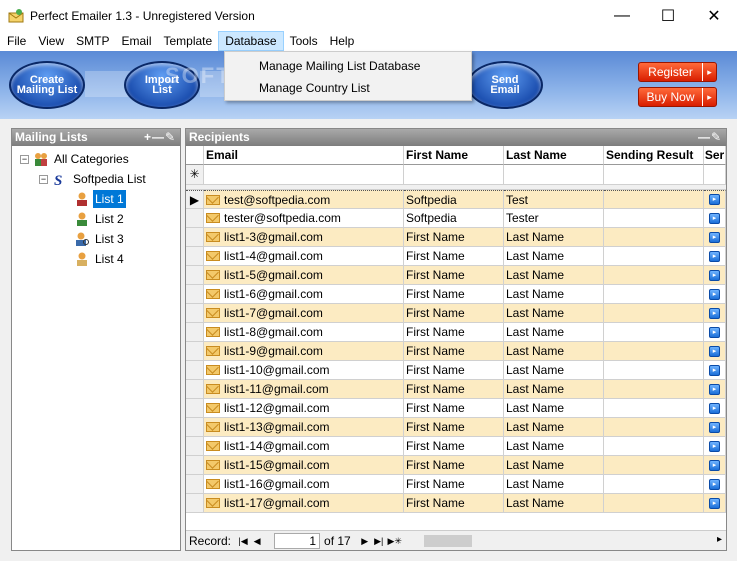 The height and width of the screenshot is (561, 737). What do you see at coordinates (456, 199) in the screenshot?
I see `table-row: ▶ test@softpedia.com Softpedia Test ▸` at bounding box center [456, 199].